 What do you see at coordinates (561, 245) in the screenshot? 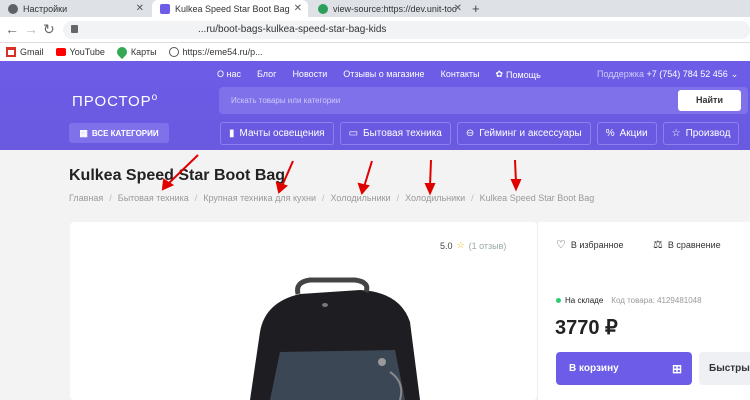
I see `heart-icon: ♡` at bounding box center [561, 245].